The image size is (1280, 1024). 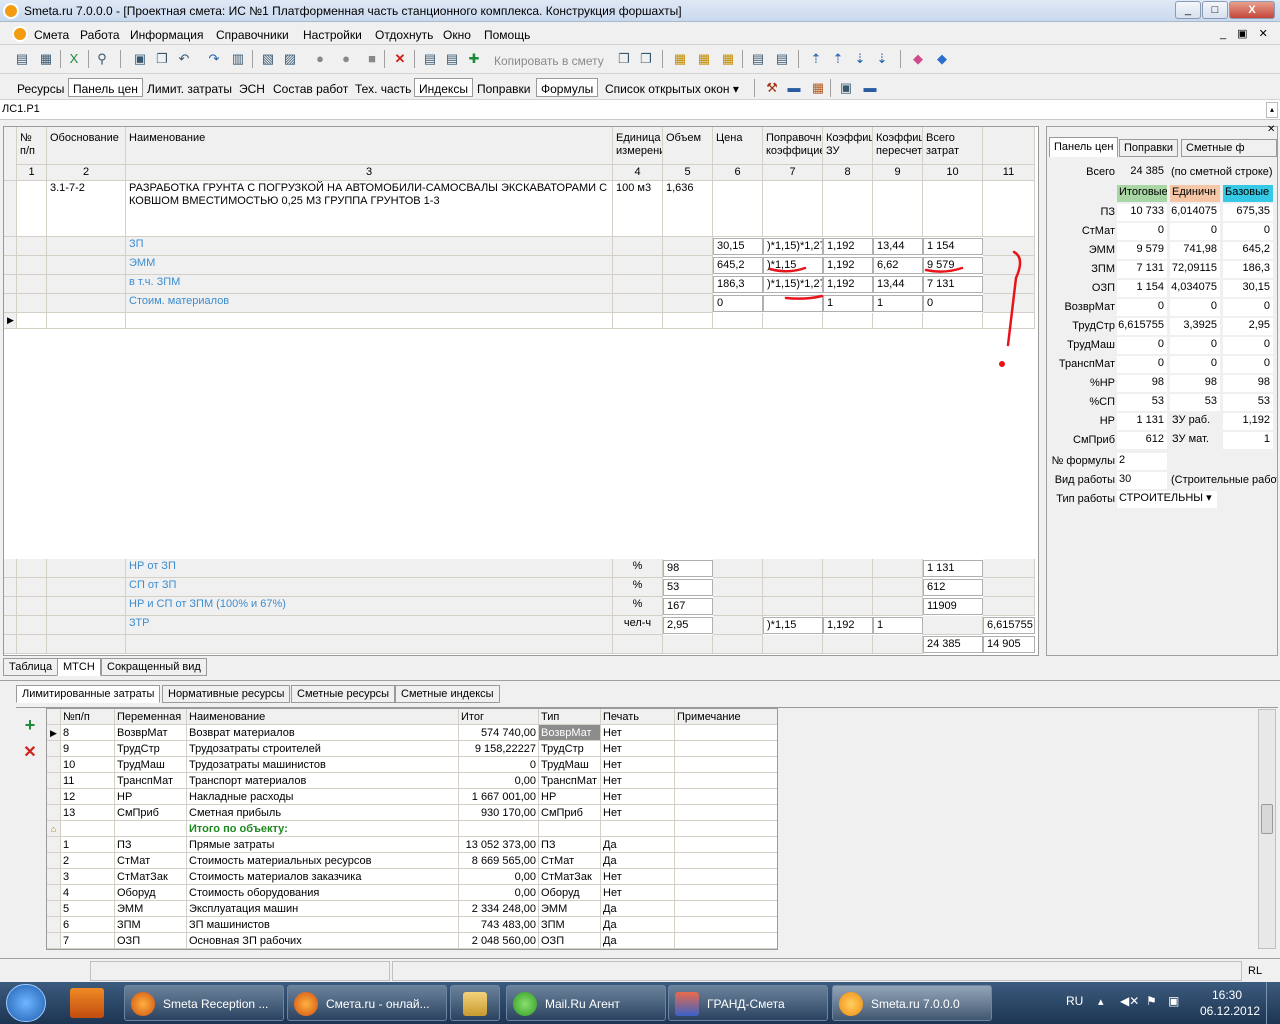 I want to click on lrow-sum: 2 048 560,00, so click(x=499, y=941).